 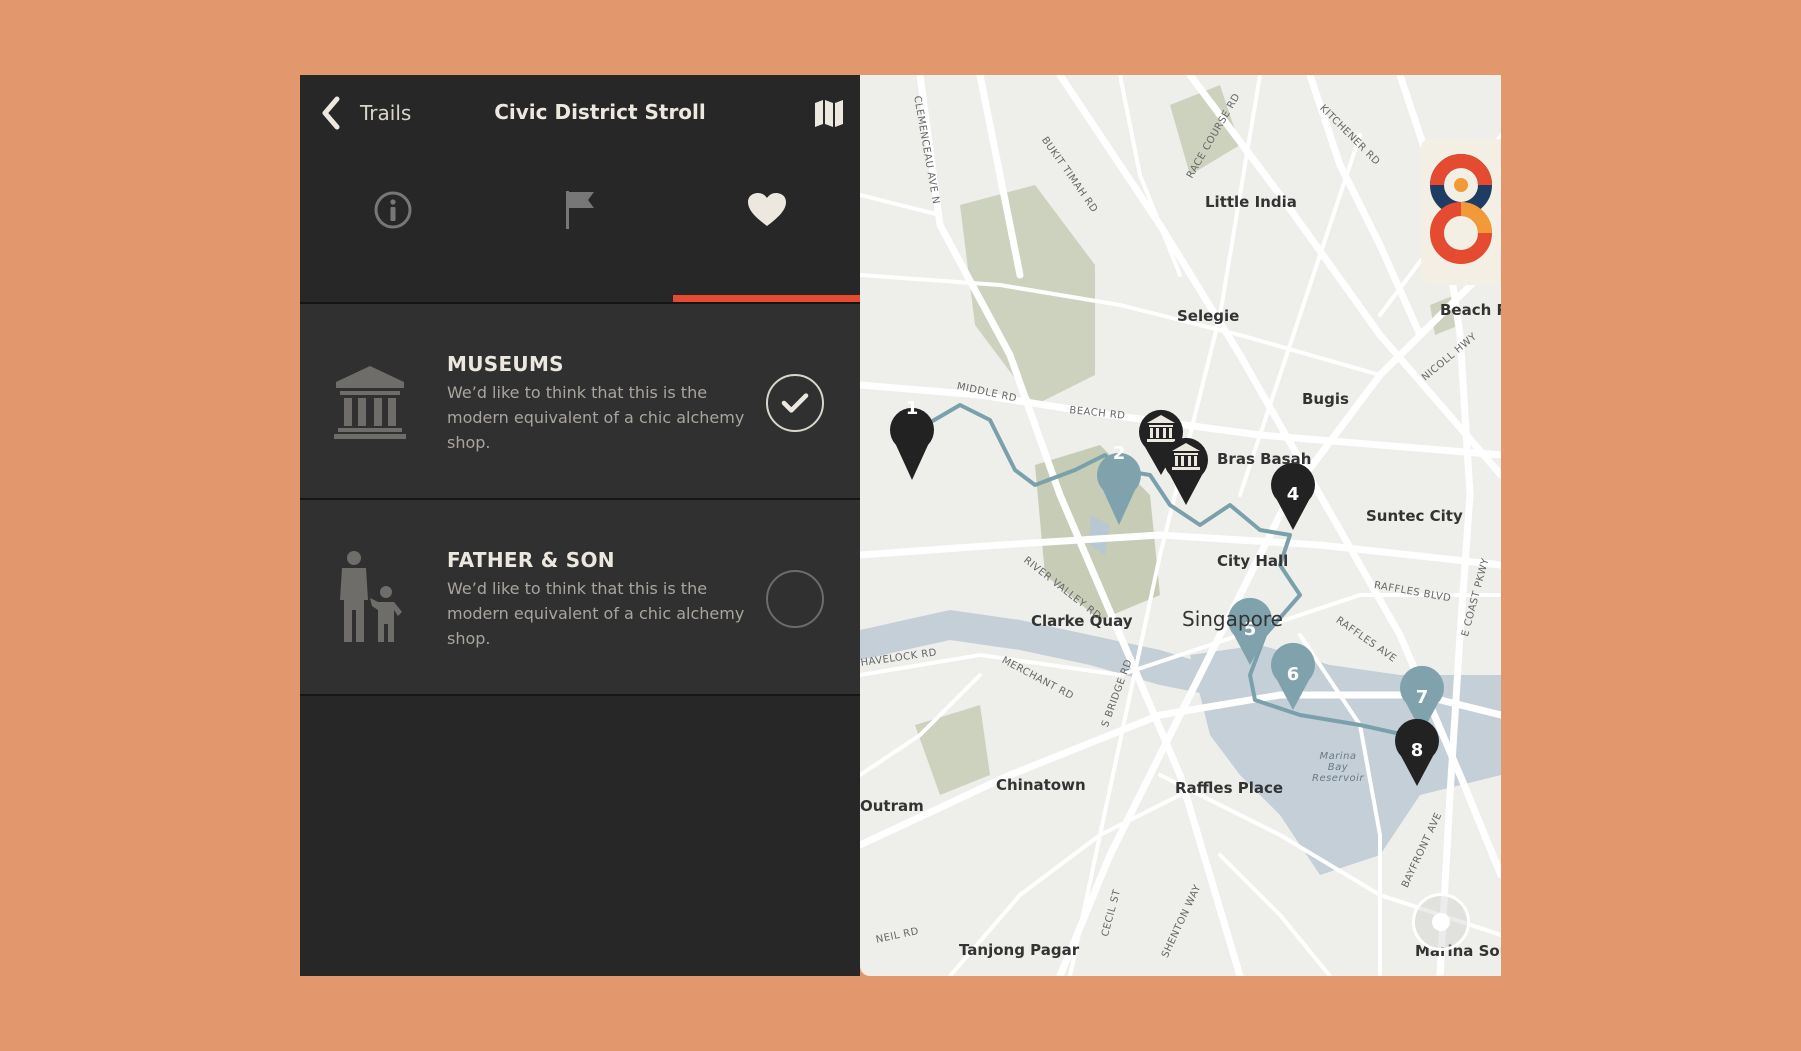 What do you see at coordinates (1119, 453) in the screenshot?
I see `svg-text: 2` at bounding box center [1119, 453].